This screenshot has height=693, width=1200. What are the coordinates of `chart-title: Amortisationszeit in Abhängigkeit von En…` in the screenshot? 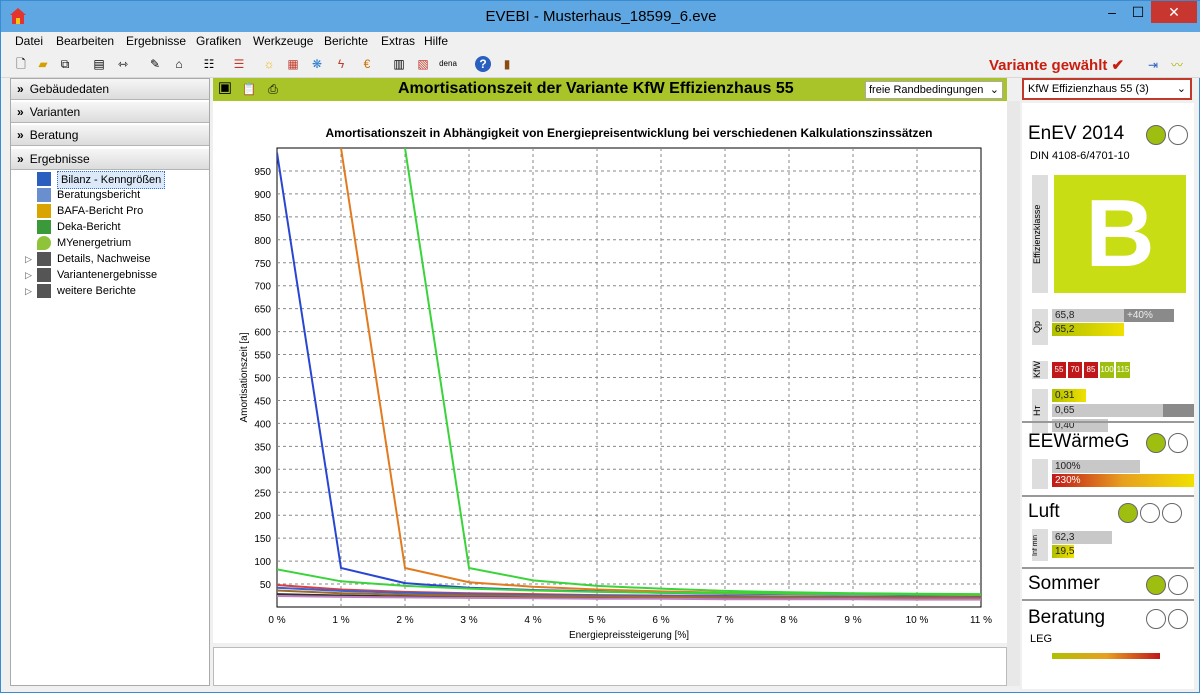 It's located at (628, 133).